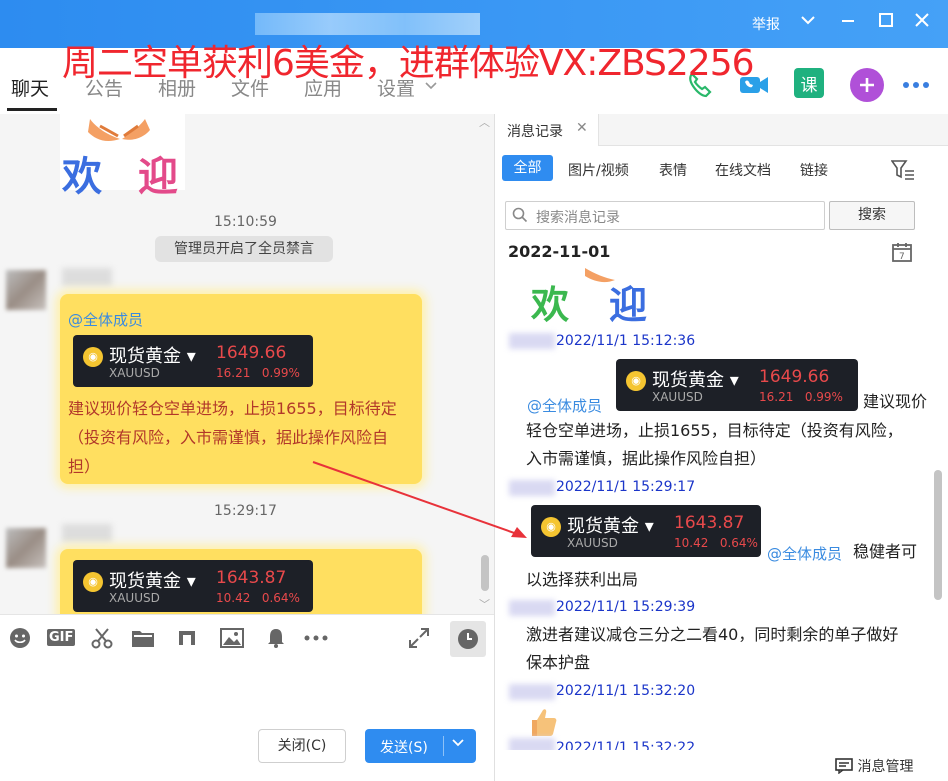 This screenshot has width=948, height=781. What do you see at coordinates (922, 22) in the screenshot?
I see `close-icon` at bounding box center [922, 22].